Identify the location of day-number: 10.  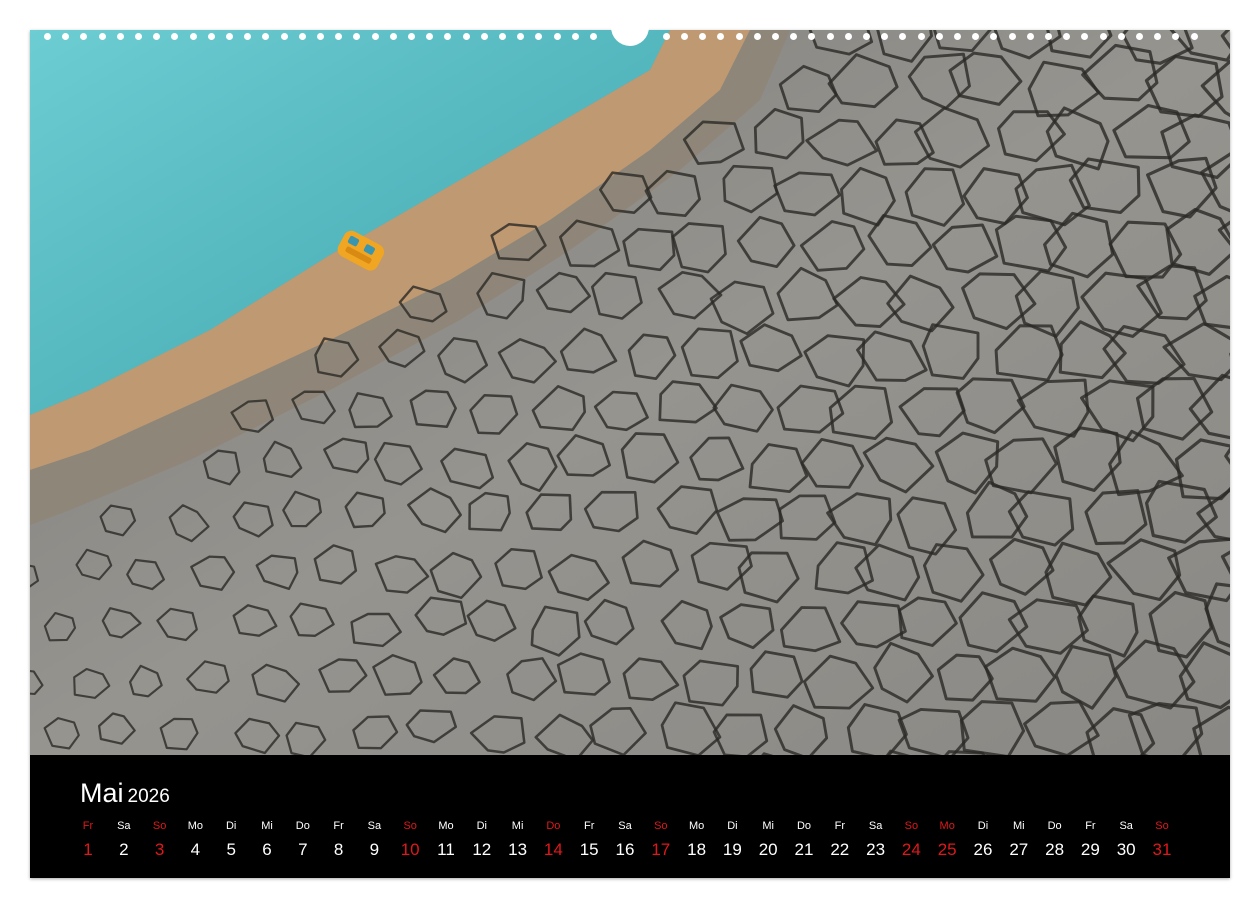
(410, 849).